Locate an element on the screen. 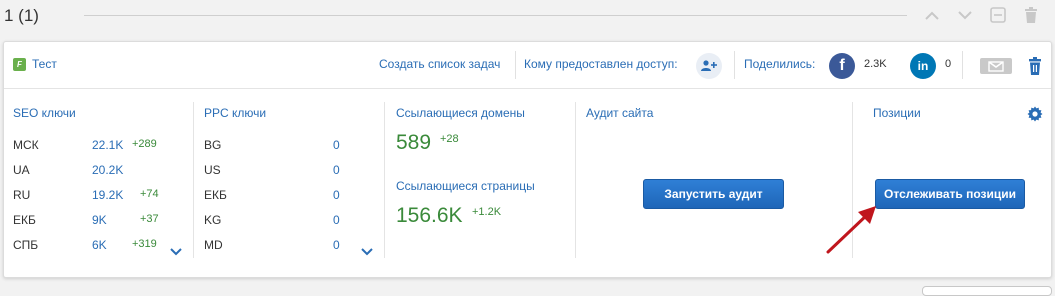 This screenshot has width=1055, height=296. referring-pages-title: Ссылающиеся страницы is located at coordinates (465, 186).